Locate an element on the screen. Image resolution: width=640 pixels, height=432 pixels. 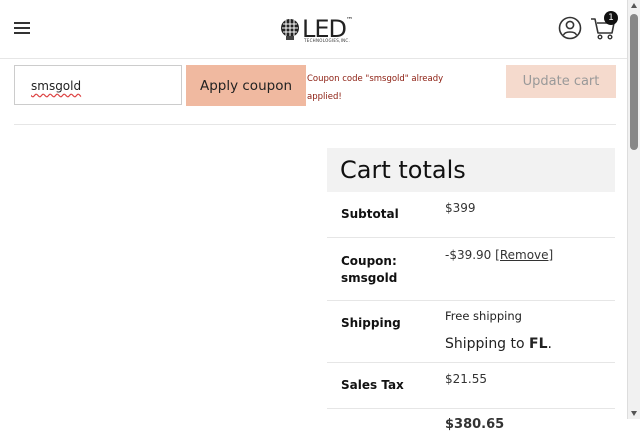
coupon-discount: -$39.90 [Remove] is located at coordinates (499, 255).